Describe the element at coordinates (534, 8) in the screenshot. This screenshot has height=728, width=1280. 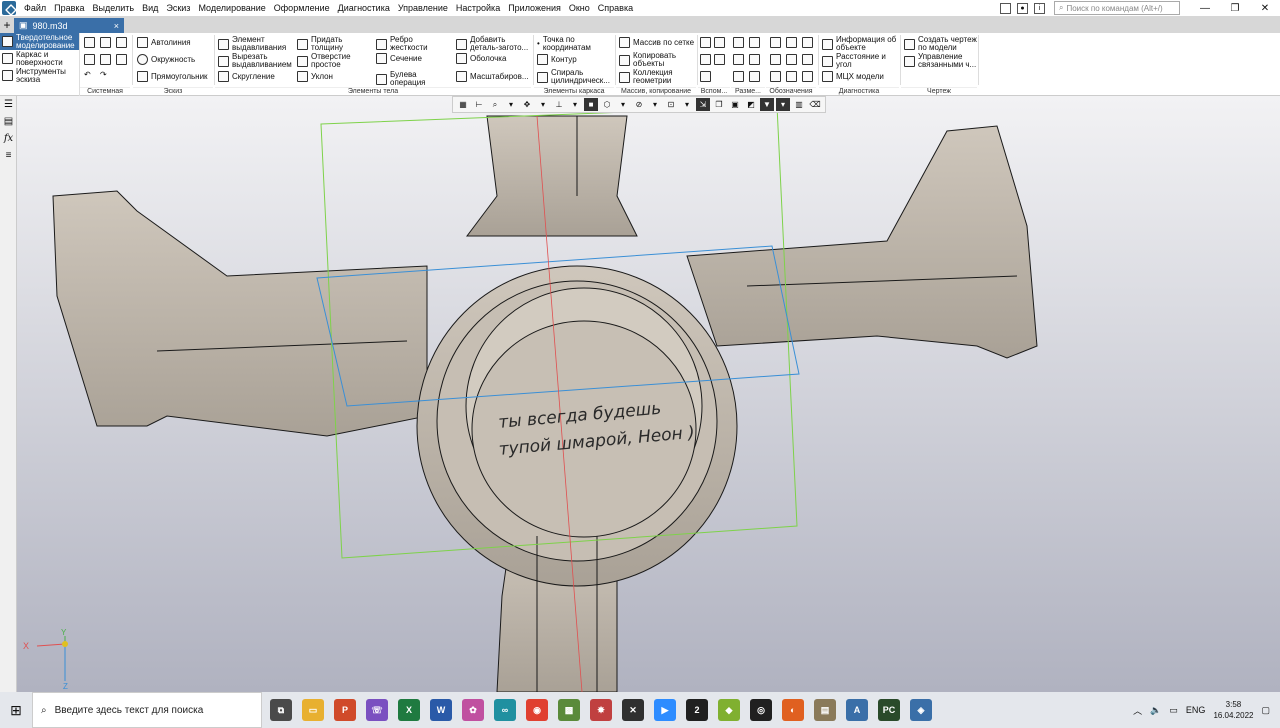
I see `menu-apps: Приложения` at that location.